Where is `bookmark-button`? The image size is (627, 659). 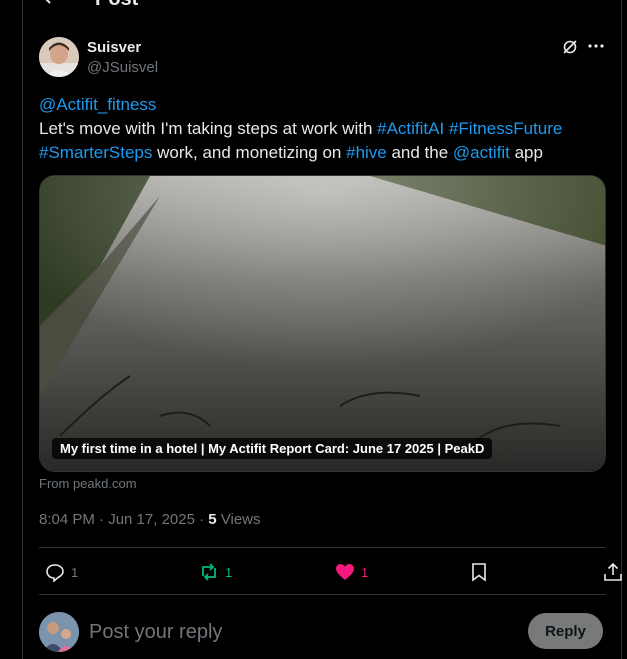 bookmark-button is located at coordinates (479, 572).